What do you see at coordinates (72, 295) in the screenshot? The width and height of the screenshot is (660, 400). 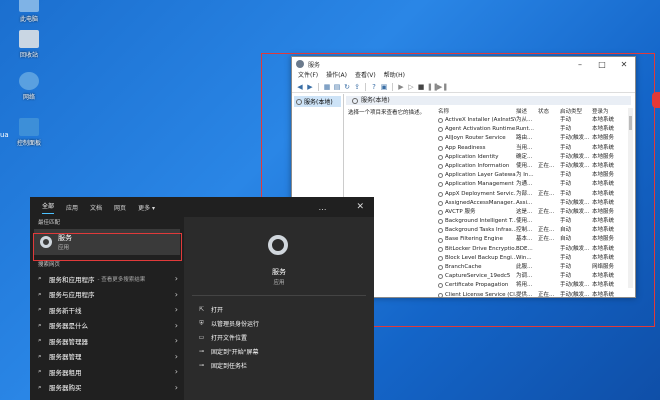 I see `suggestion-text: 服务与应用程序` at bounding box center [72, 295].